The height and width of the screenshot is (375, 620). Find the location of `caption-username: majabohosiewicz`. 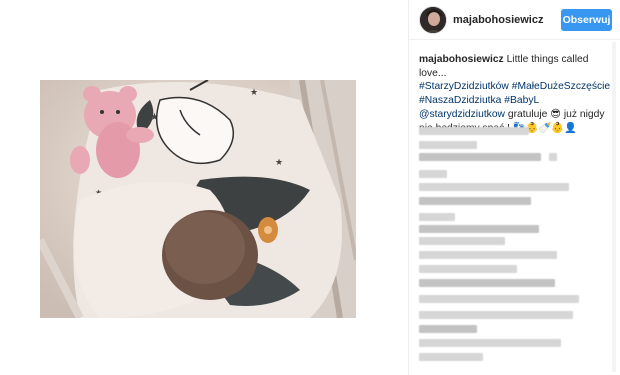

caption-username: majabohosiewicz is located at coordinates (461, 59).